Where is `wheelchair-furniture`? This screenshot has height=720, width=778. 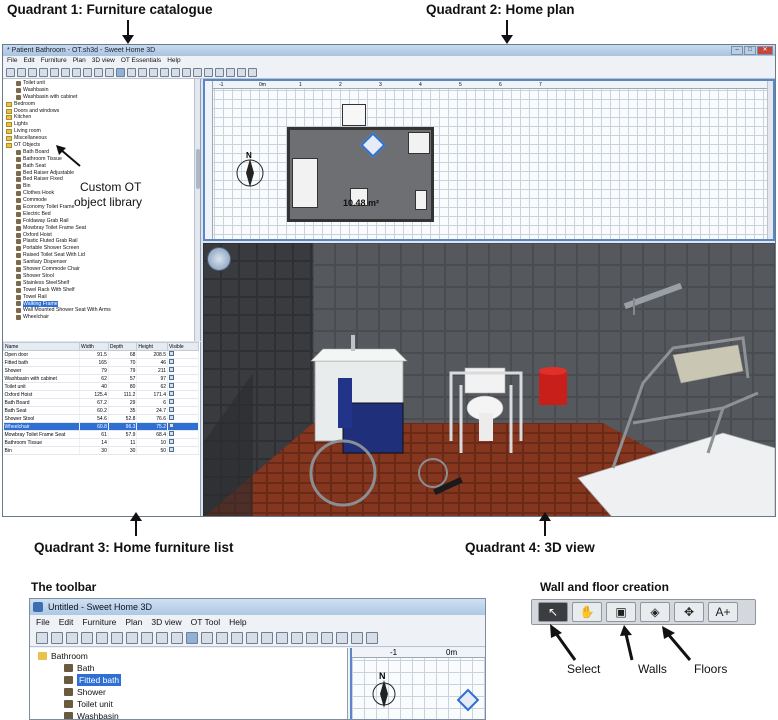
wheelchair-furniture is located at coordinates (373, 145).